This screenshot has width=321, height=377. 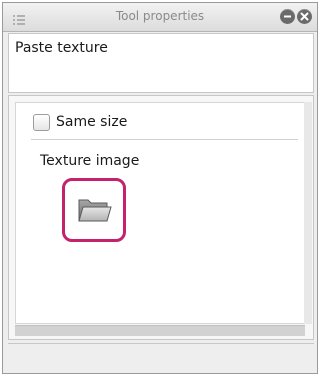 I want to click on close-icon, so click(x=304, y=16).